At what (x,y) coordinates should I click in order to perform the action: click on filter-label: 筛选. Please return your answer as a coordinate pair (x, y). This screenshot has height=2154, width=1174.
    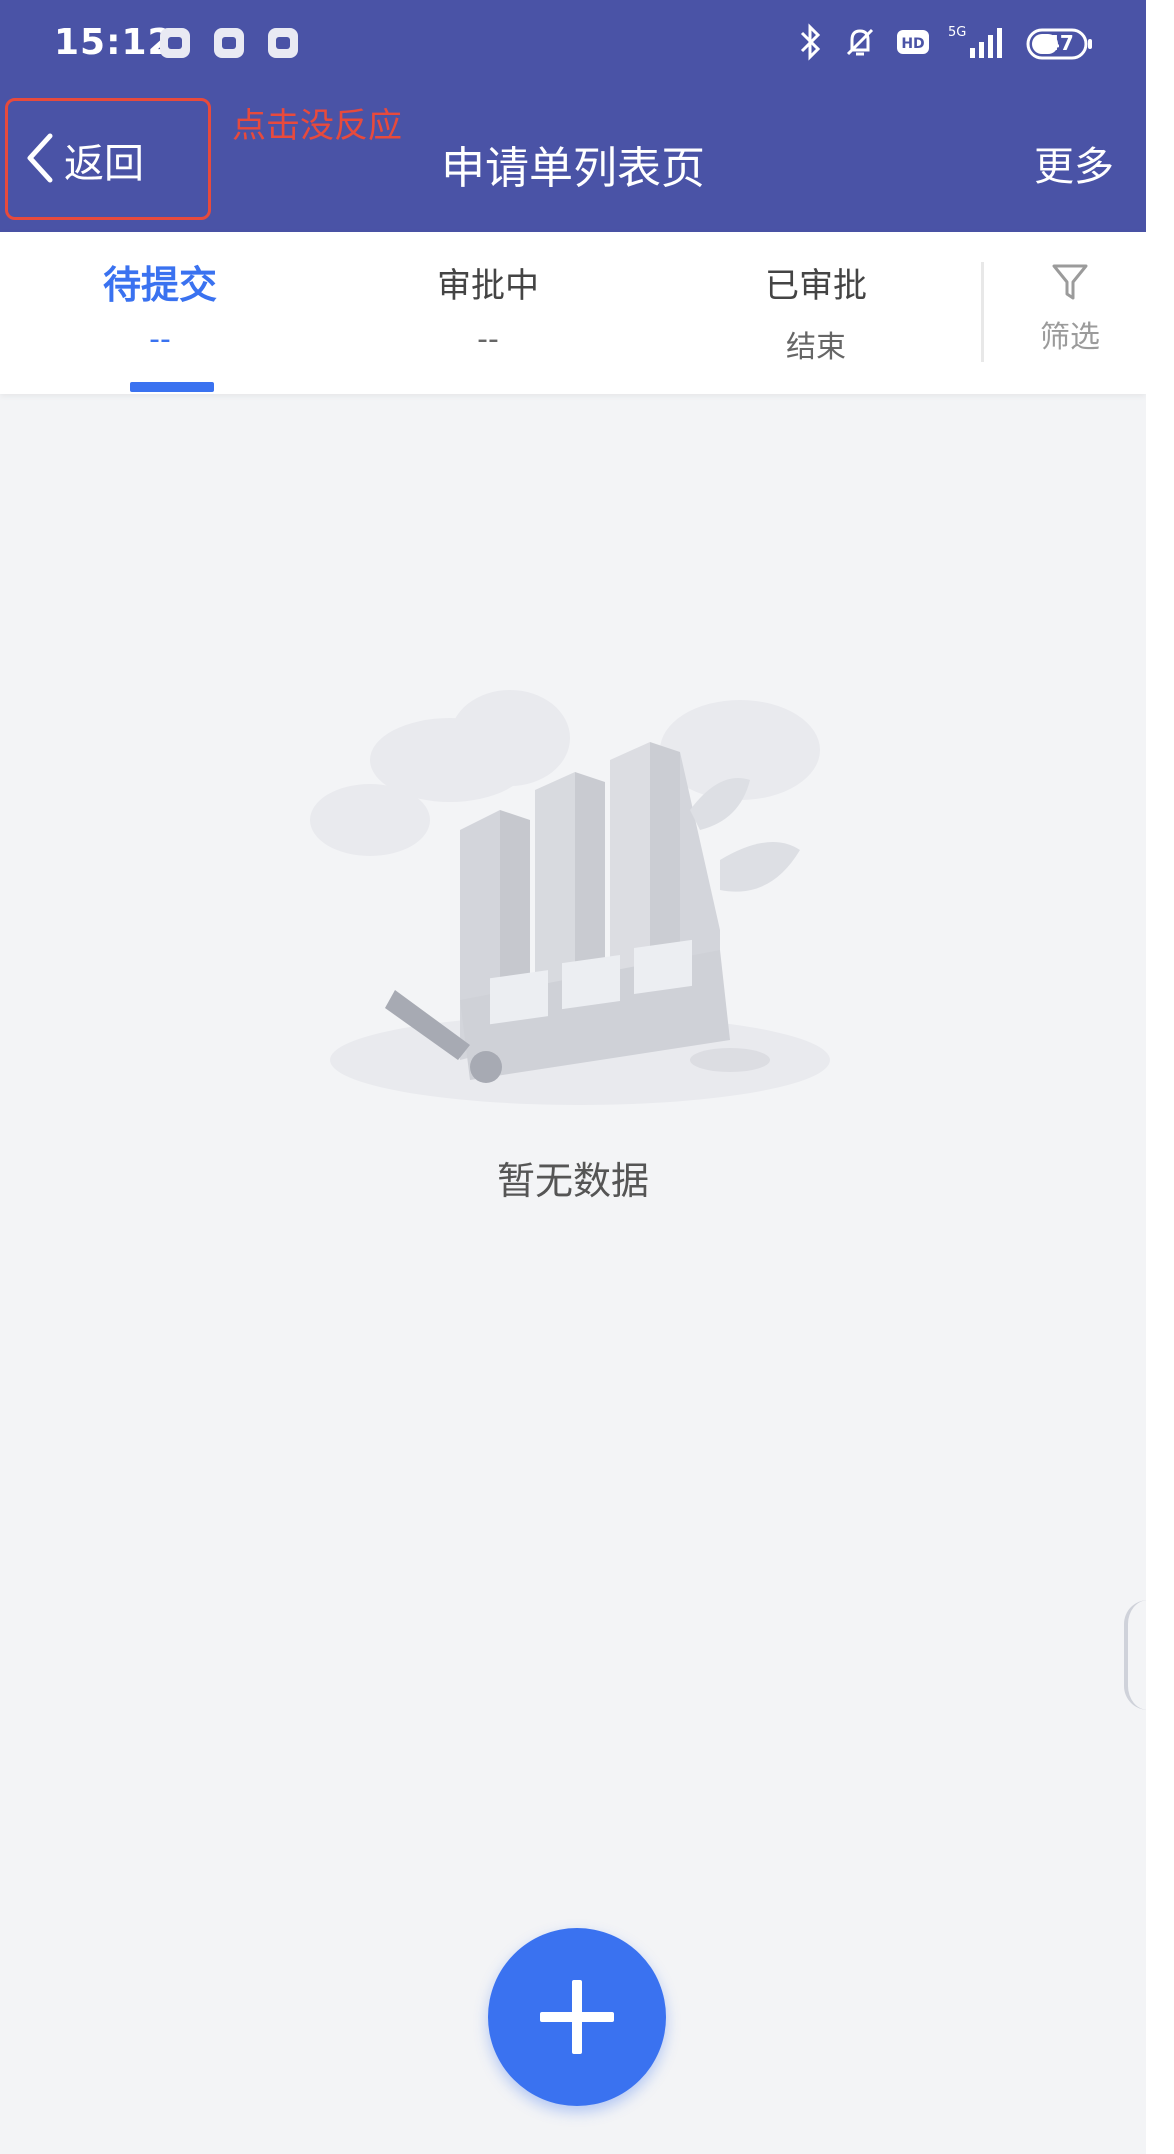
    Looking at the image, I should click on (1070, 337).